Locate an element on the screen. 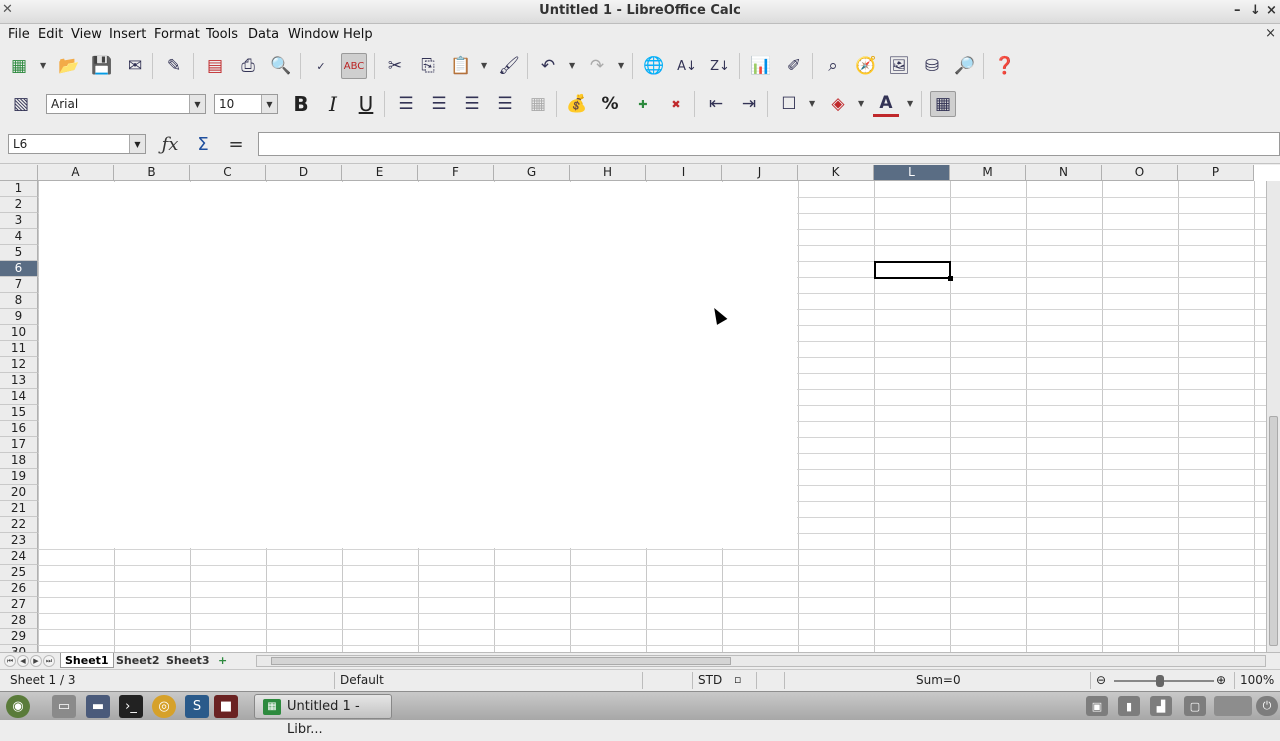 This screenshot has width=1280, height=741. help-icon: ❓ is located at coordinates (1005, 66).